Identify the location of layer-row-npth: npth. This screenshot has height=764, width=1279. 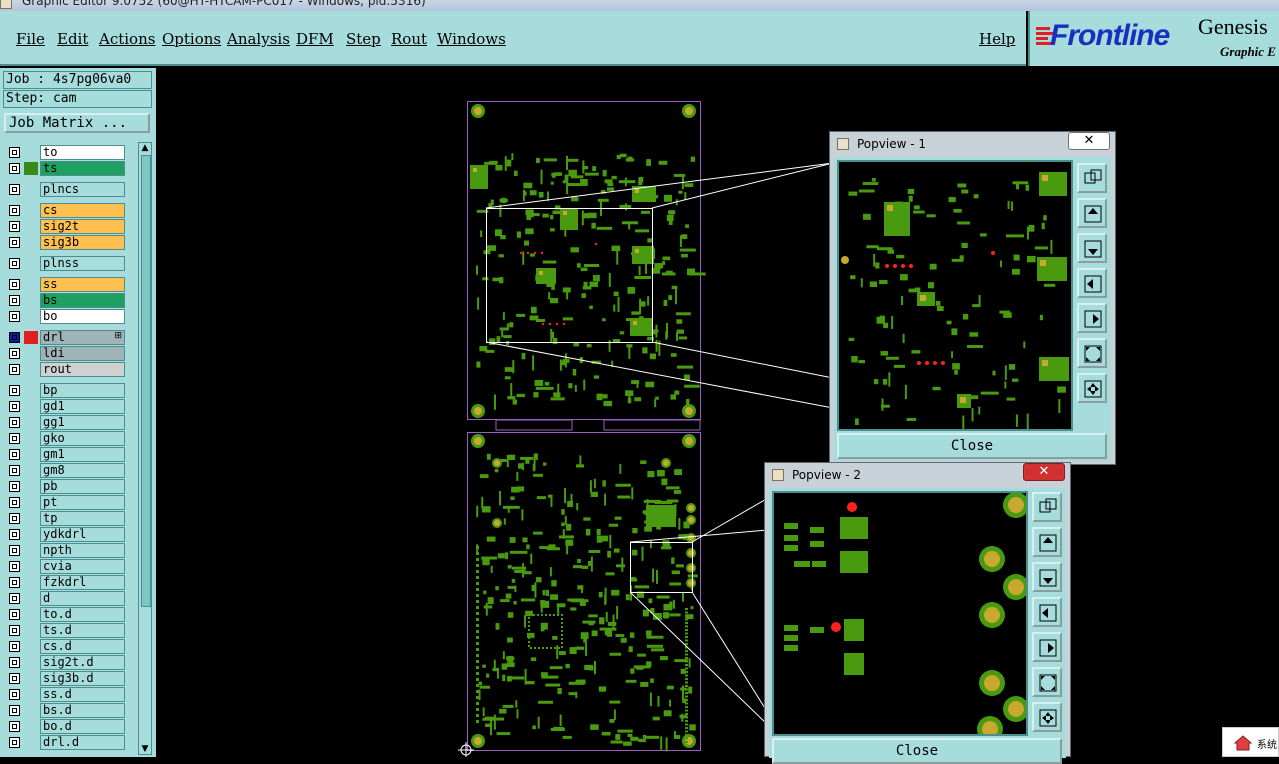
(66, 550).